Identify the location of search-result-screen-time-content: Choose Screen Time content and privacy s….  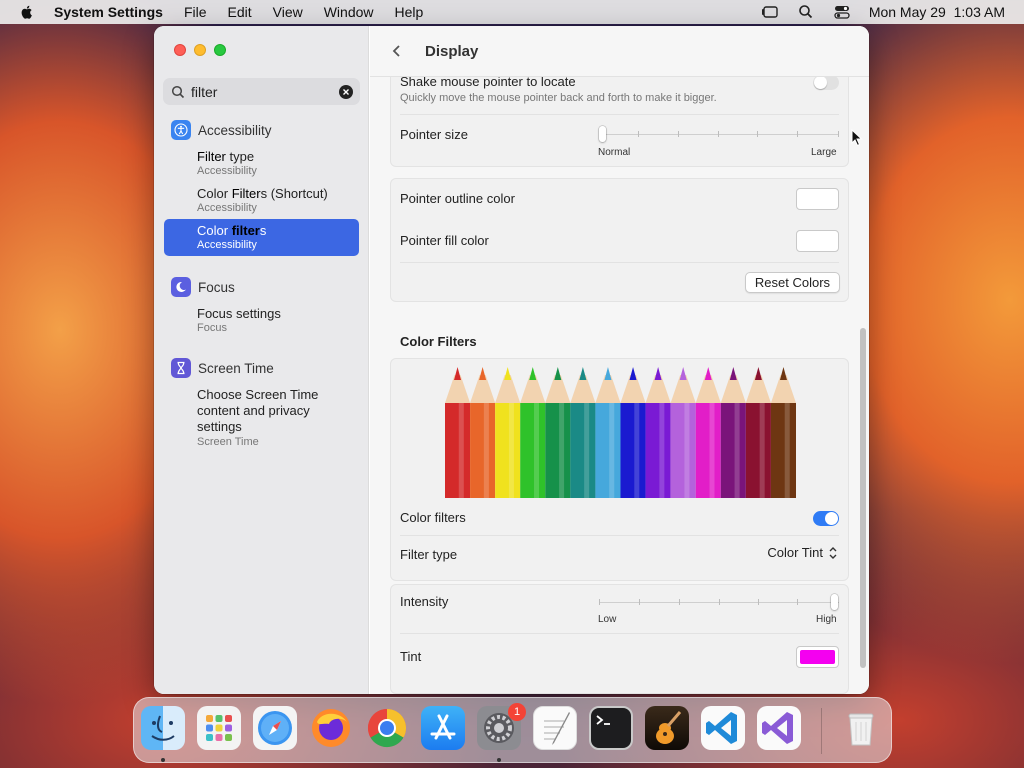
(261, 418).